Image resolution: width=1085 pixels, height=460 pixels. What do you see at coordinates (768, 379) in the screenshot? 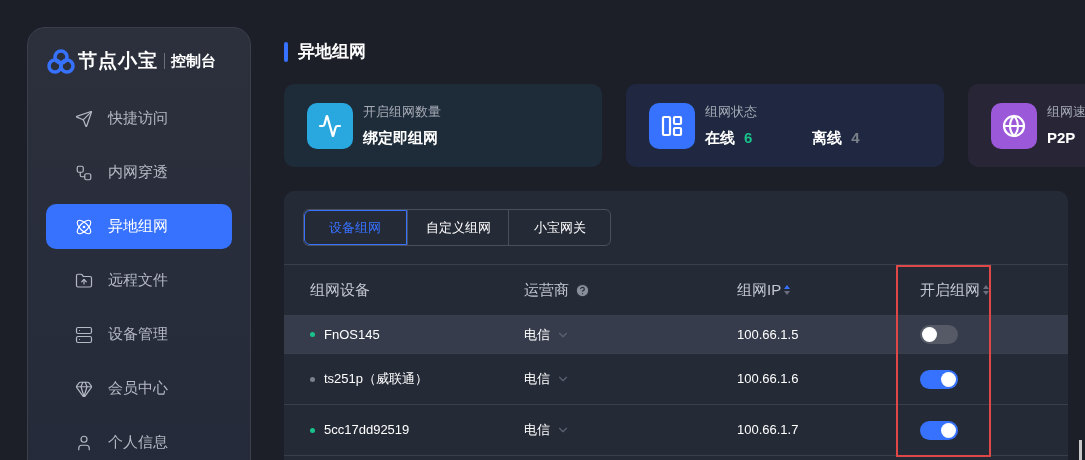
I see `ip-address: 100.66.1.6` at bounding box center [768, 379].